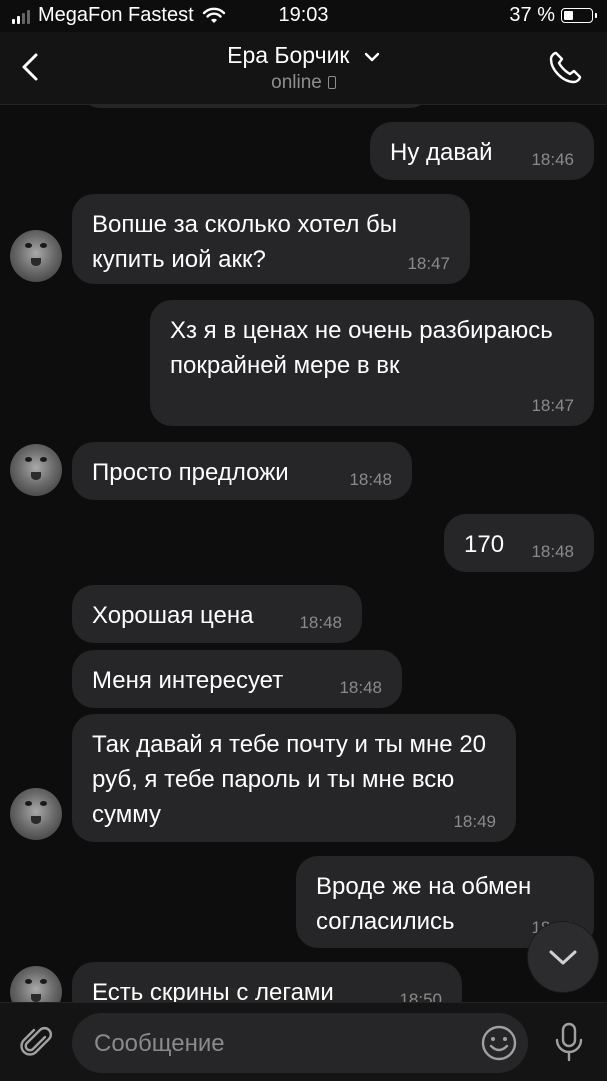  I want to click on message-text: Вроде же на обмен согласились, so click(427, 904).